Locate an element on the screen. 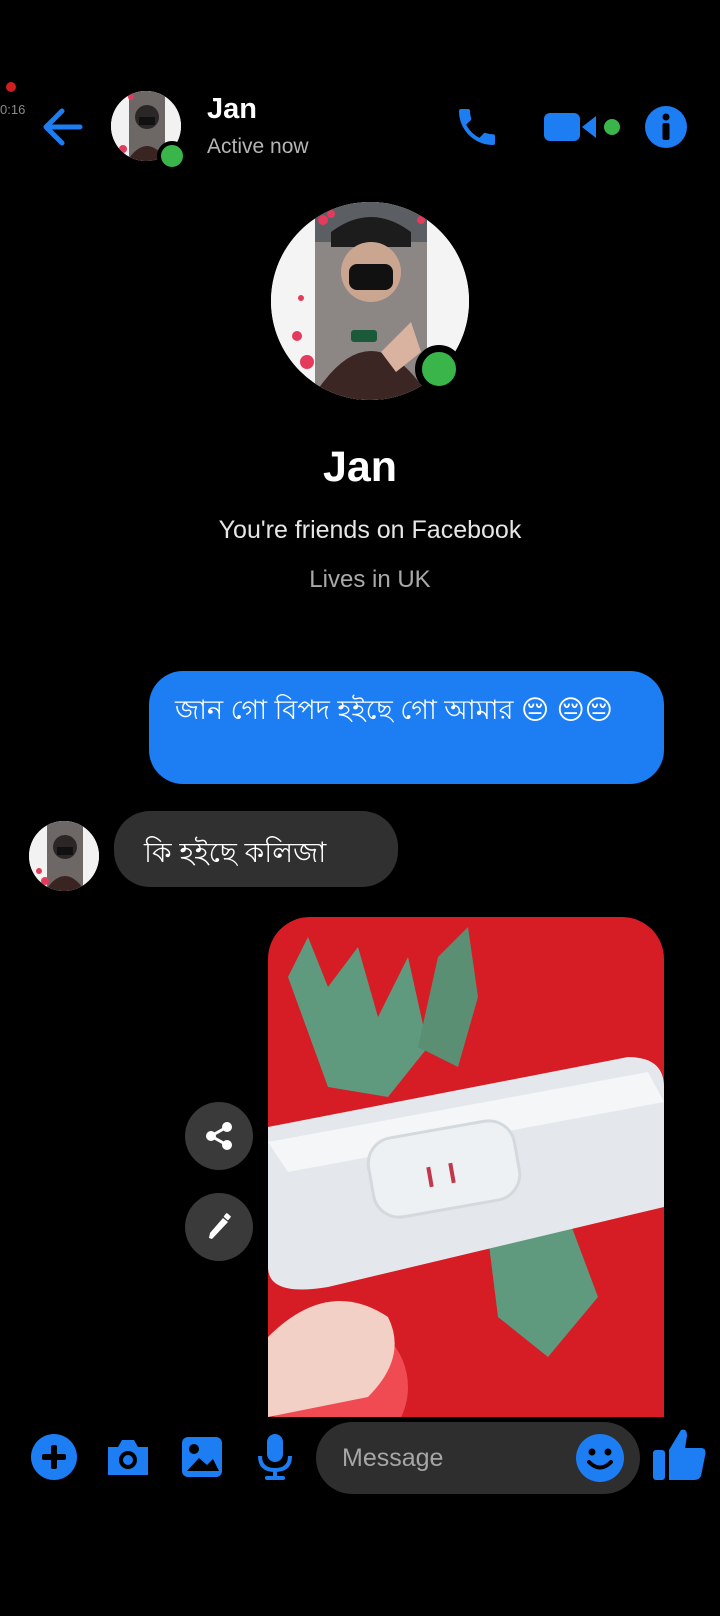 The height and width of the screenshot is (1616, 720). share-icon is located at coordinates (219, 1136).